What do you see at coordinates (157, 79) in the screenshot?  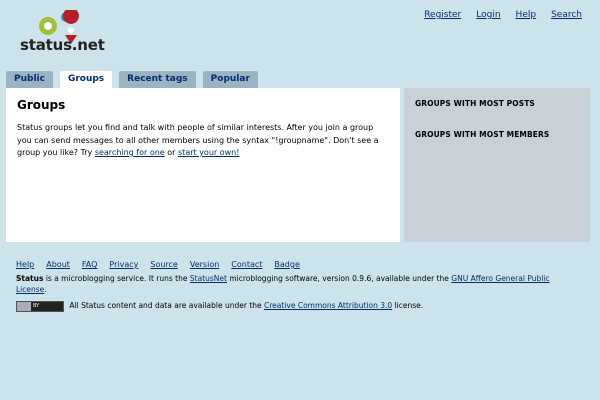 I see `tab-recent-tags: Recent tags` at bounding box center [157, 79].